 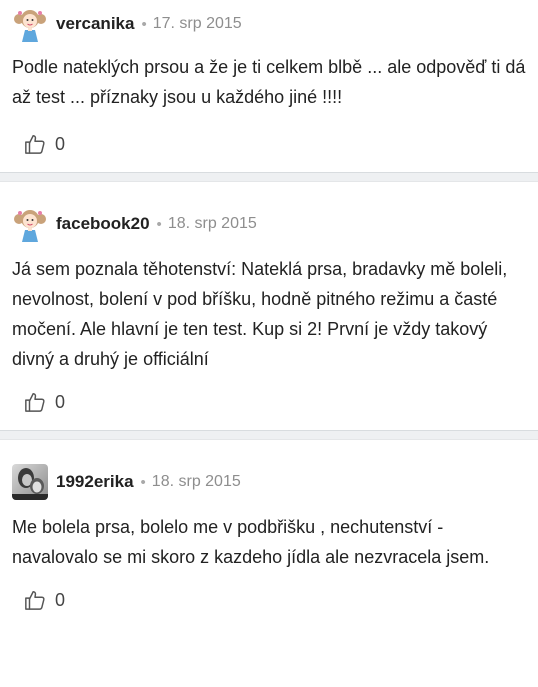 What do you see at coordinates (95, 482) in the screenshot?
I see `comment-username: 1992erika` at bounding box center [95, 482].